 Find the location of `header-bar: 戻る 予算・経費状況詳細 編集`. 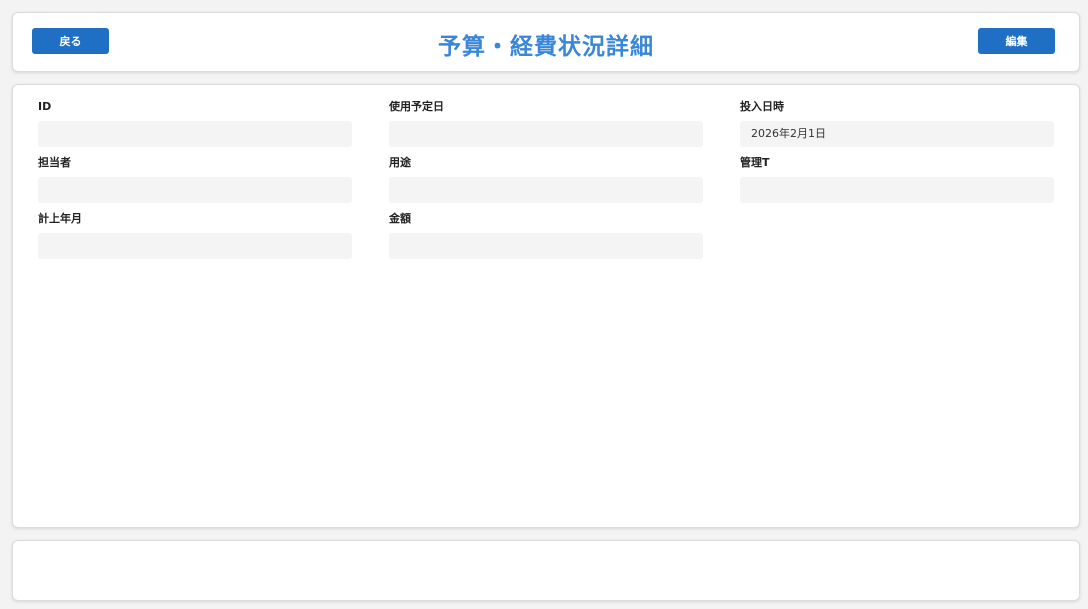

header-bar: 戻る 予算・経費状況詳細 編集 is located at coordinates (546, 42).